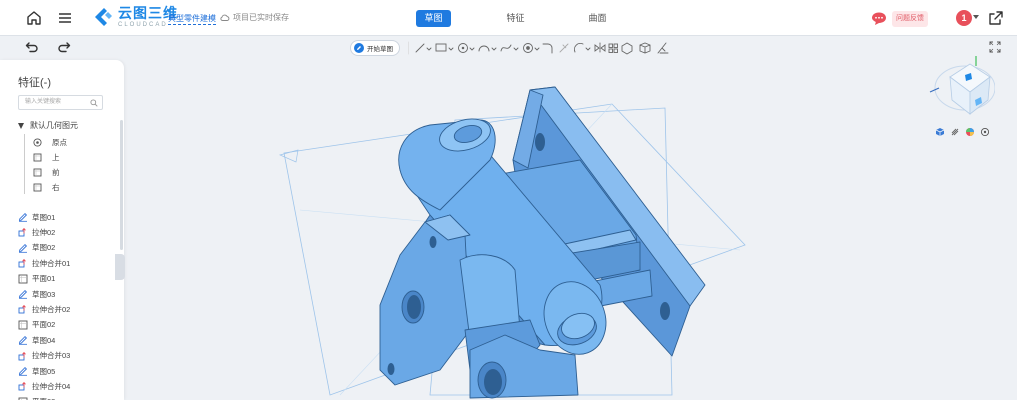 The height and width of the screenshot is (400, 1017). I want to click on offset-icon, so click(582, 48).